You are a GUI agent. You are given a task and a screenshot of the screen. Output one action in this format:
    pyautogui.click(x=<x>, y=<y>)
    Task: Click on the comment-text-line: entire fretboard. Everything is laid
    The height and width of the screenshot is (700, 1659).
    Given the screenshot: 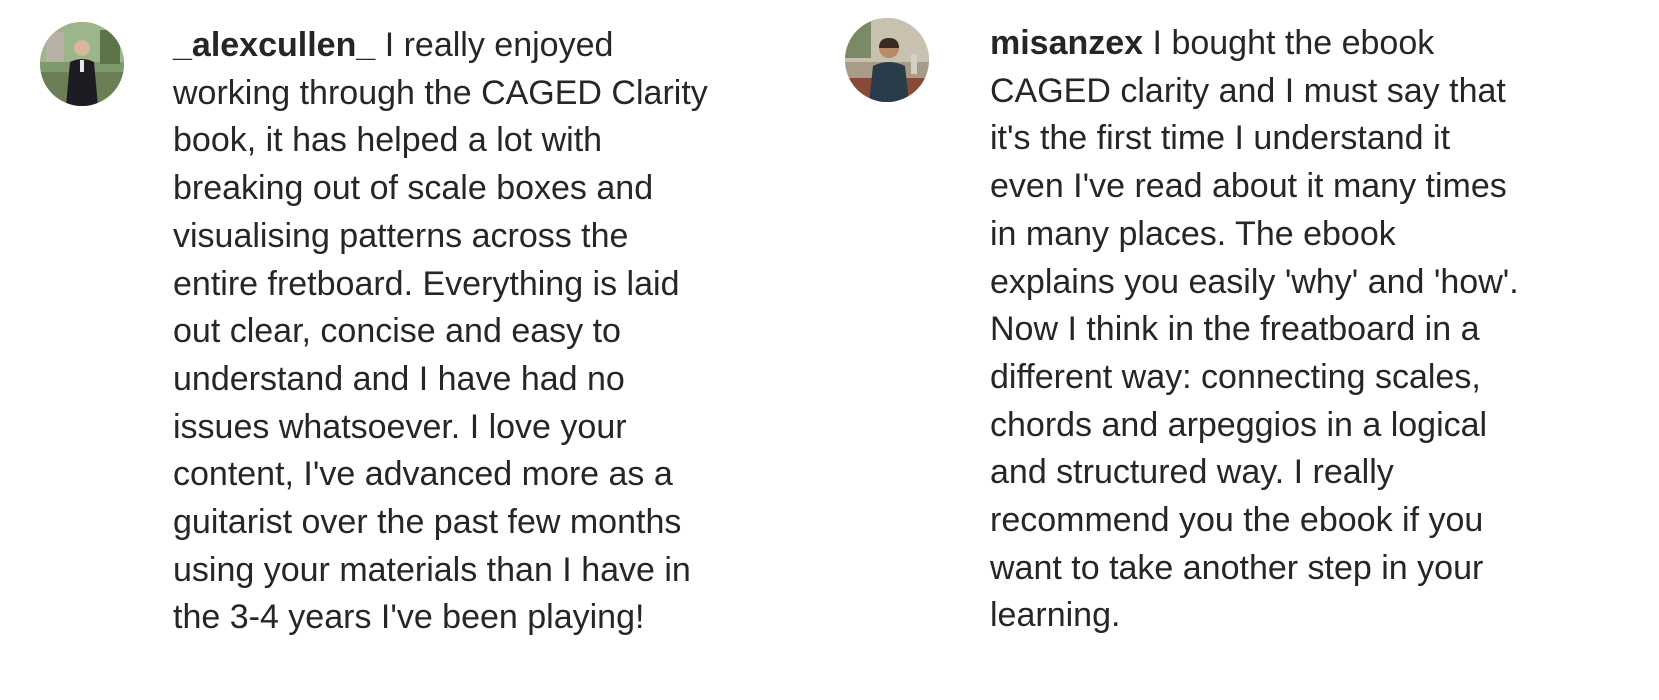 What is the action you would take?
    pyautogui.click(x=426, y=283)
    